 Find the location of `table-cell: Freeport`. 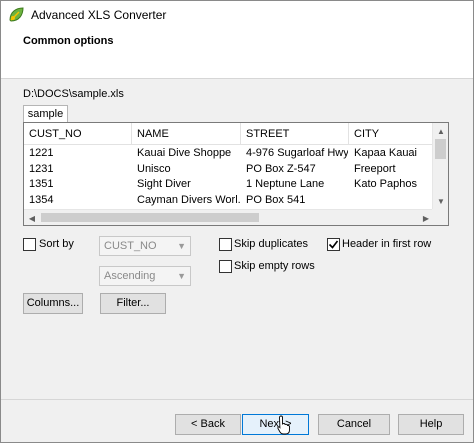

table-cell: Freeport is located at coordinates (375, 168).